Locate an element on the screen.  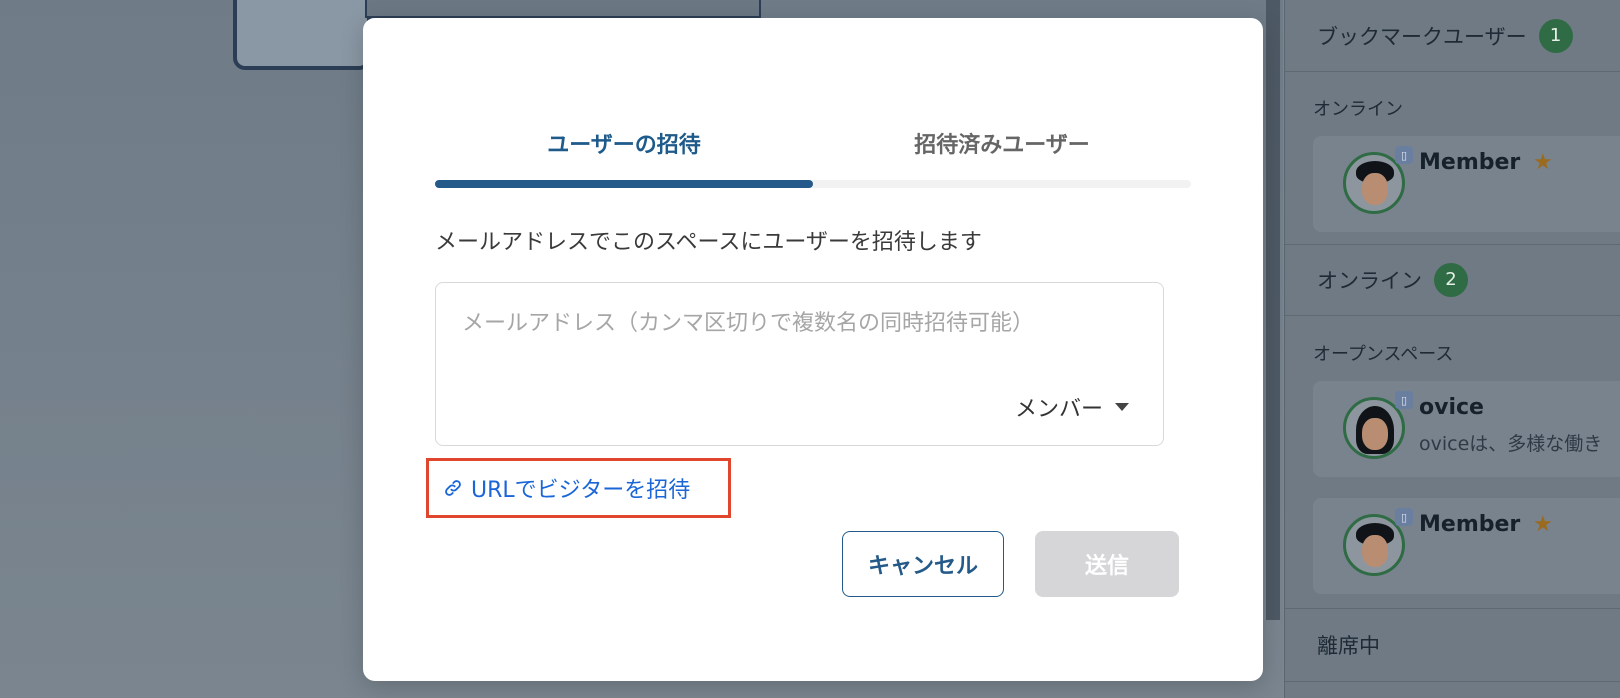
email-input-box: メンバー is located at coordinates (799, 364).